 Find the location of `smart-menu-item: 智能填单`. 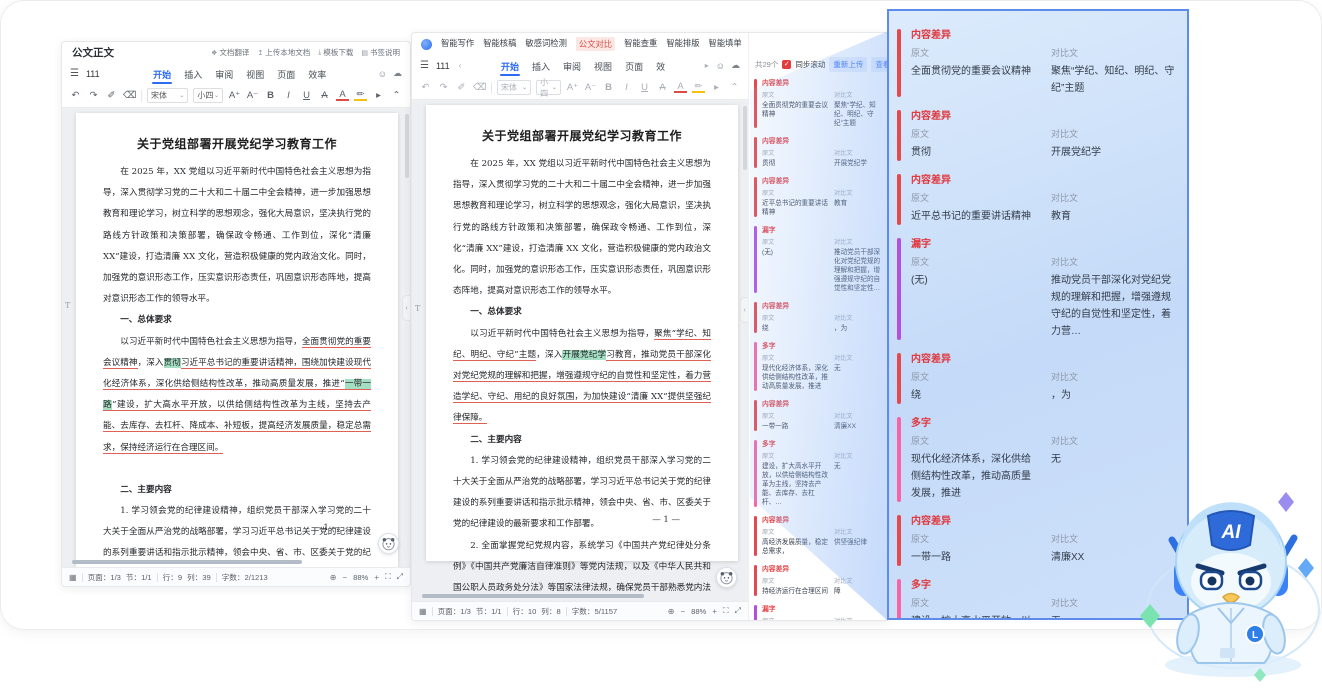

smart-menu-item: 智能填单 is located at coordinates (725, 44).